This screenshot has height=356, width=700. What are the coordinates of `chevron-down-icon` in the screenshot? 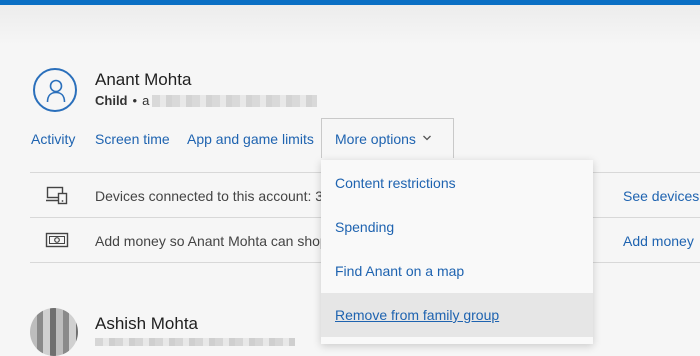 It's located at (427, 138).